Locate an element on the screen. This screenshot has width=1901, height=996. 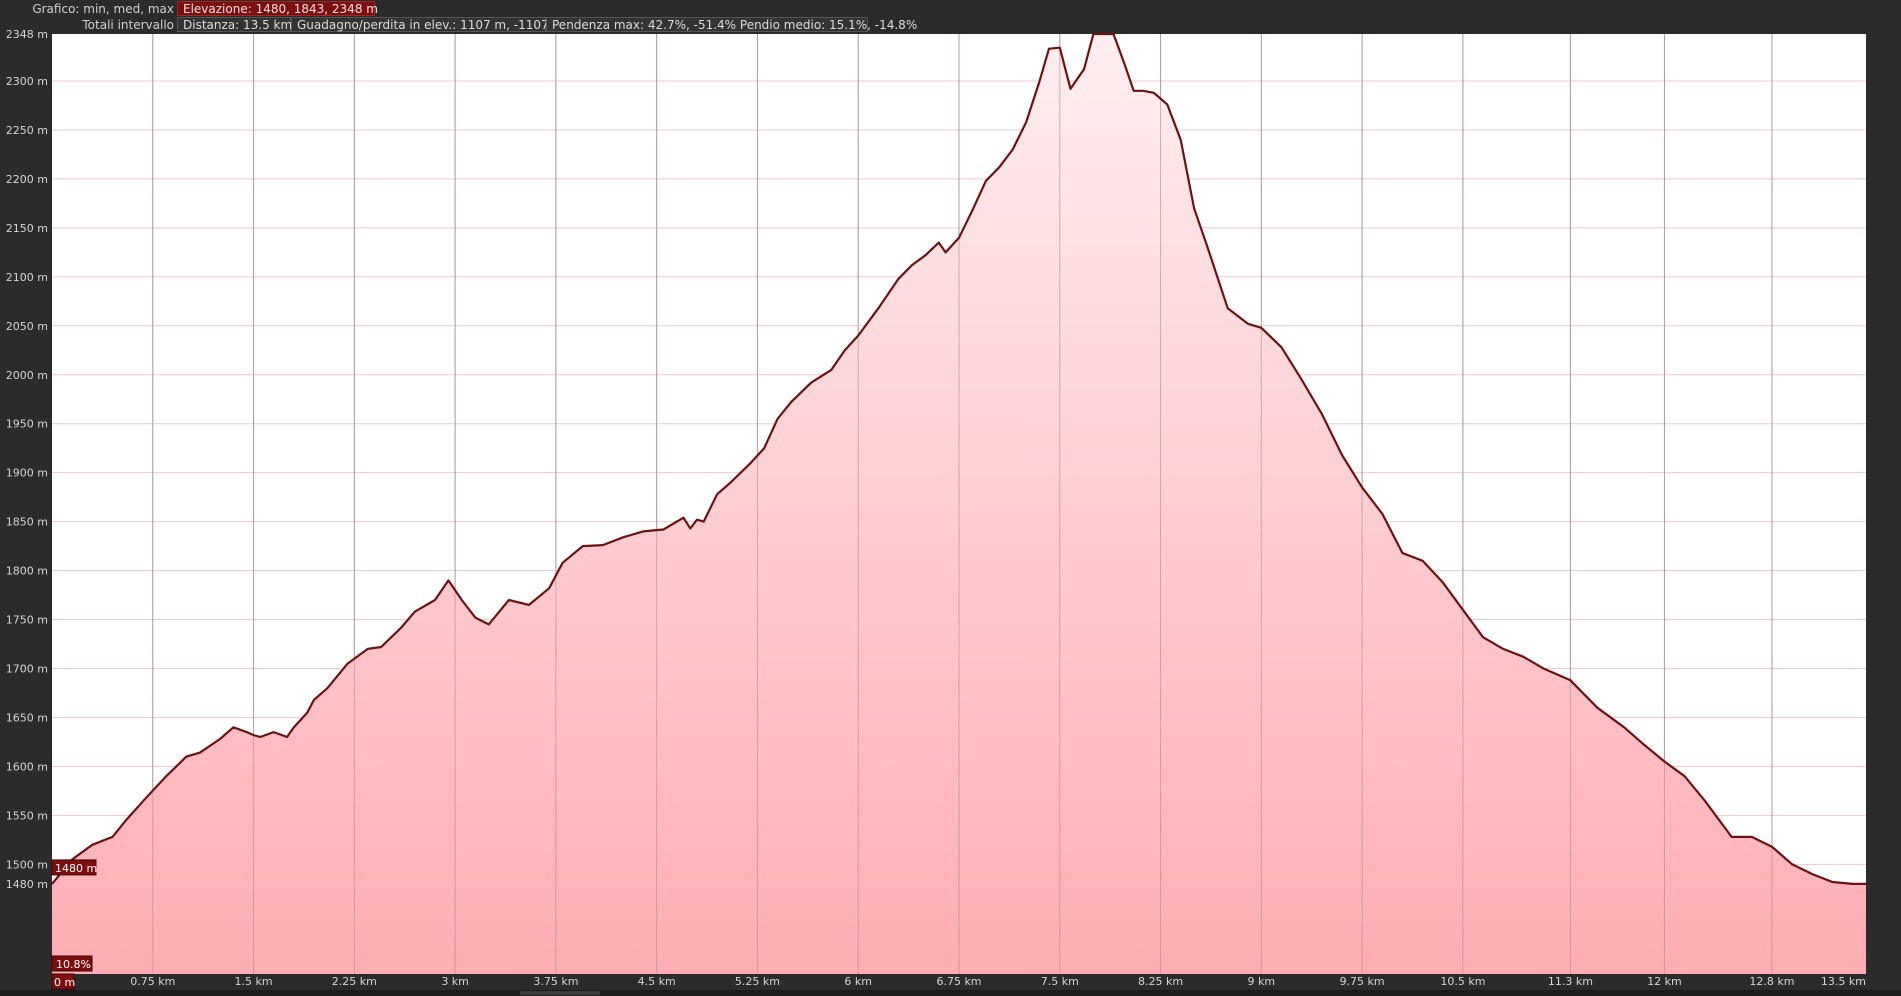
x-tick-label: 12 km is located at coordinates (1664, 981).